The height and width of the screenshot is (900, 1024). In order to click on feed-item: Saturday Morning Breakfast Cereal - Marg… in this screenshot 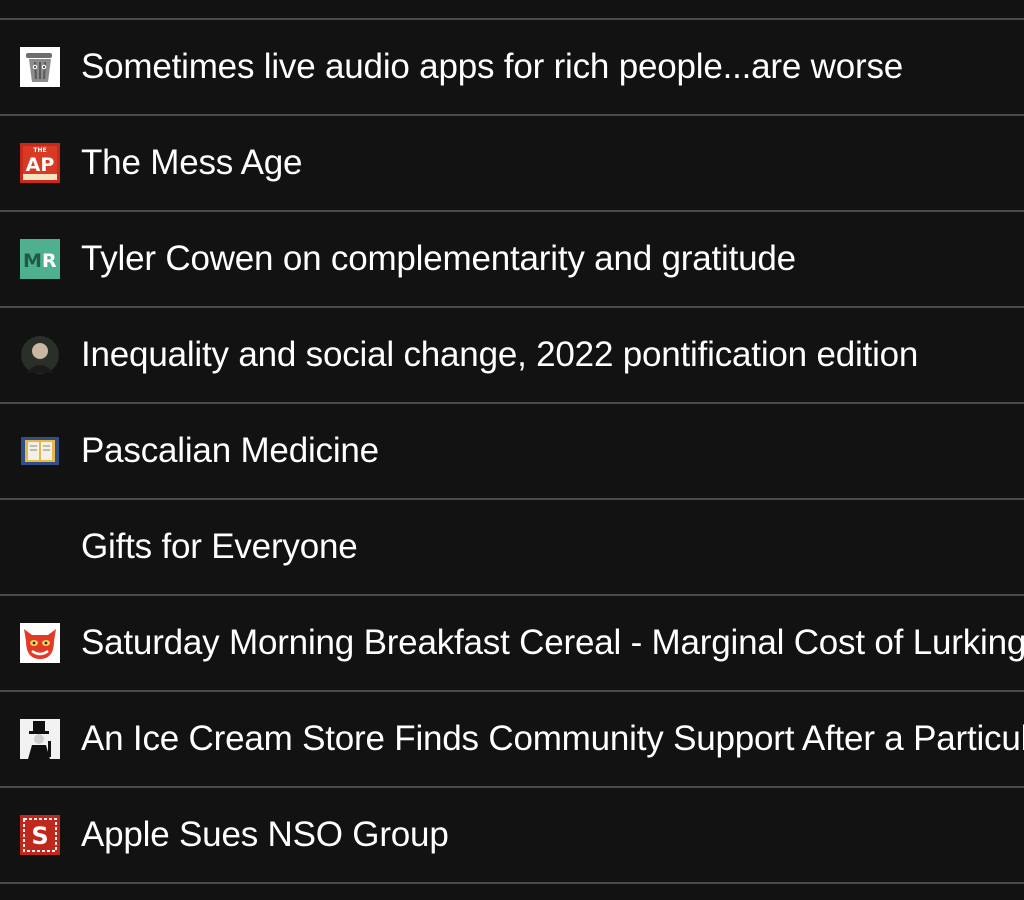, I will do `click(512, 643)`.